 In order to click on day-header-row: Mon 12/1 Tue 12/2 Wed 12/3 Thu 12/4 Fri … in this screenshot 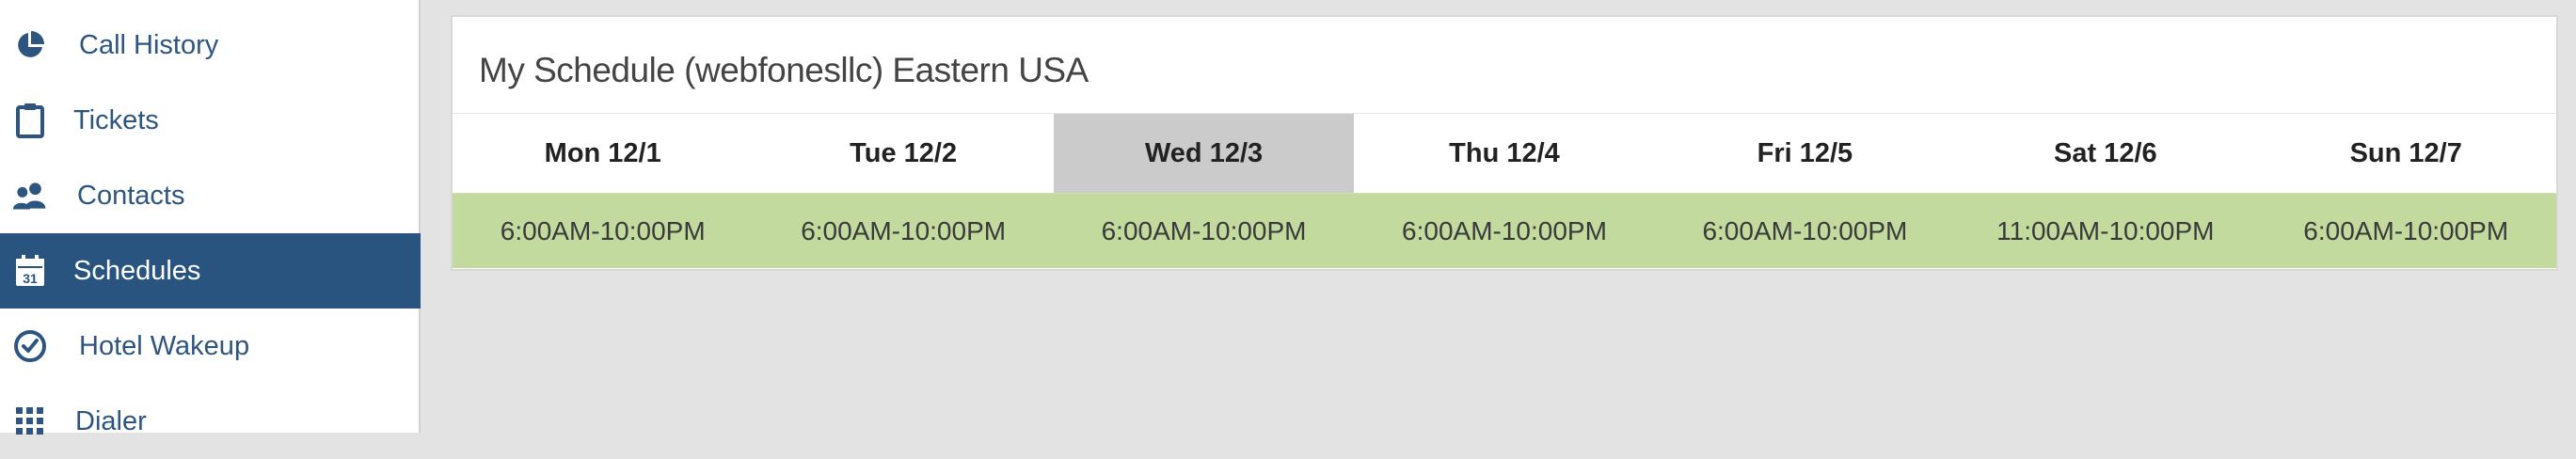, I will do `click(1505, 153)`.